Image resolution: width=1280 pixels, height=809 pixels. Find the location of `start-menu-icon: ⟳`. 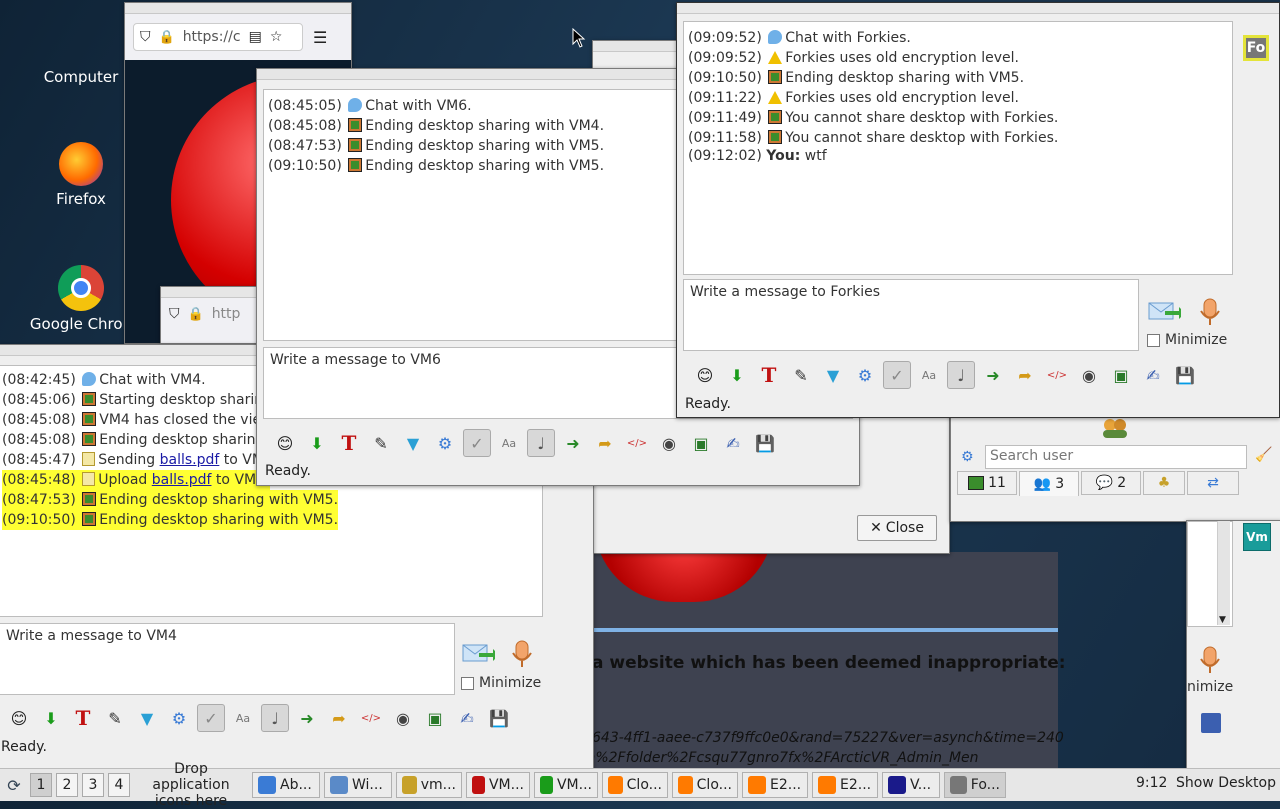

start-menu-icon: ⟳ is located at coordinates (14, 785).